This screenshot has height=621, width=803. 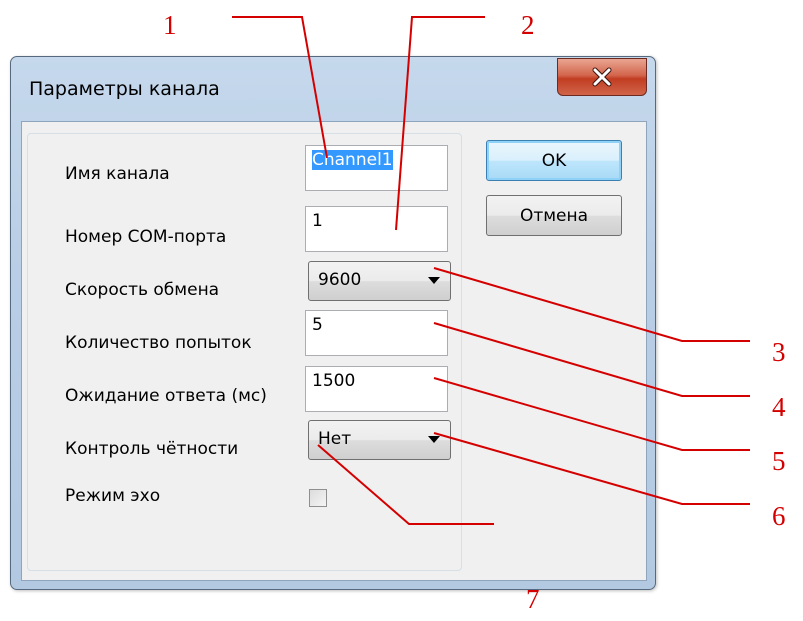 What do you see at coordinates (340, 280) in the screenshot?
I see `baud-rate-value: 9600` at bounding box center [340, 280].